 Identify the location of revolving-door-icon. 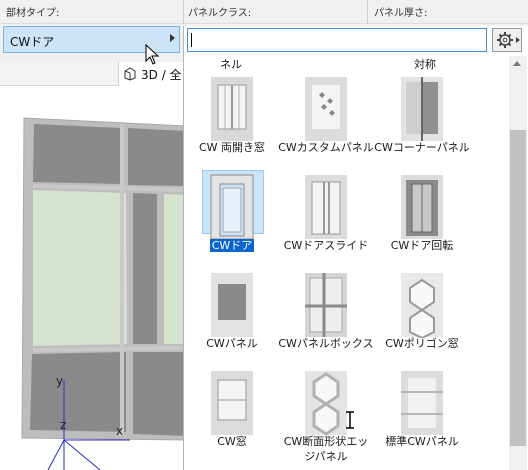
(422, 207).